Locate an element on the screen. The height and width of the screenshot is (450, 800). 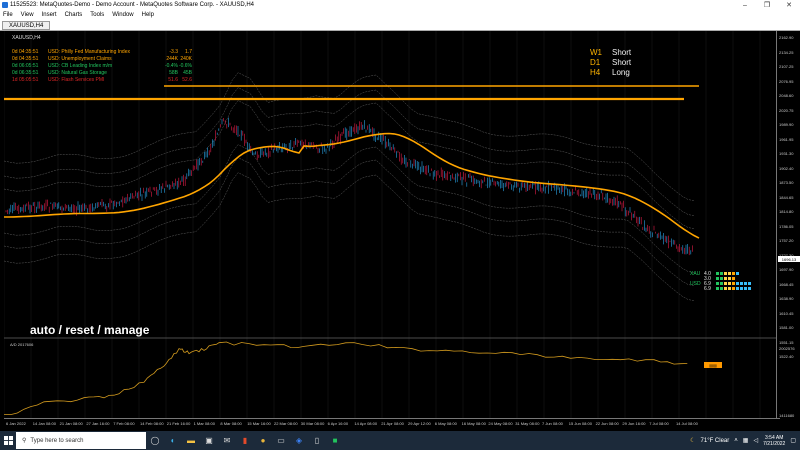
start-button is located at coordinates (8, 440).